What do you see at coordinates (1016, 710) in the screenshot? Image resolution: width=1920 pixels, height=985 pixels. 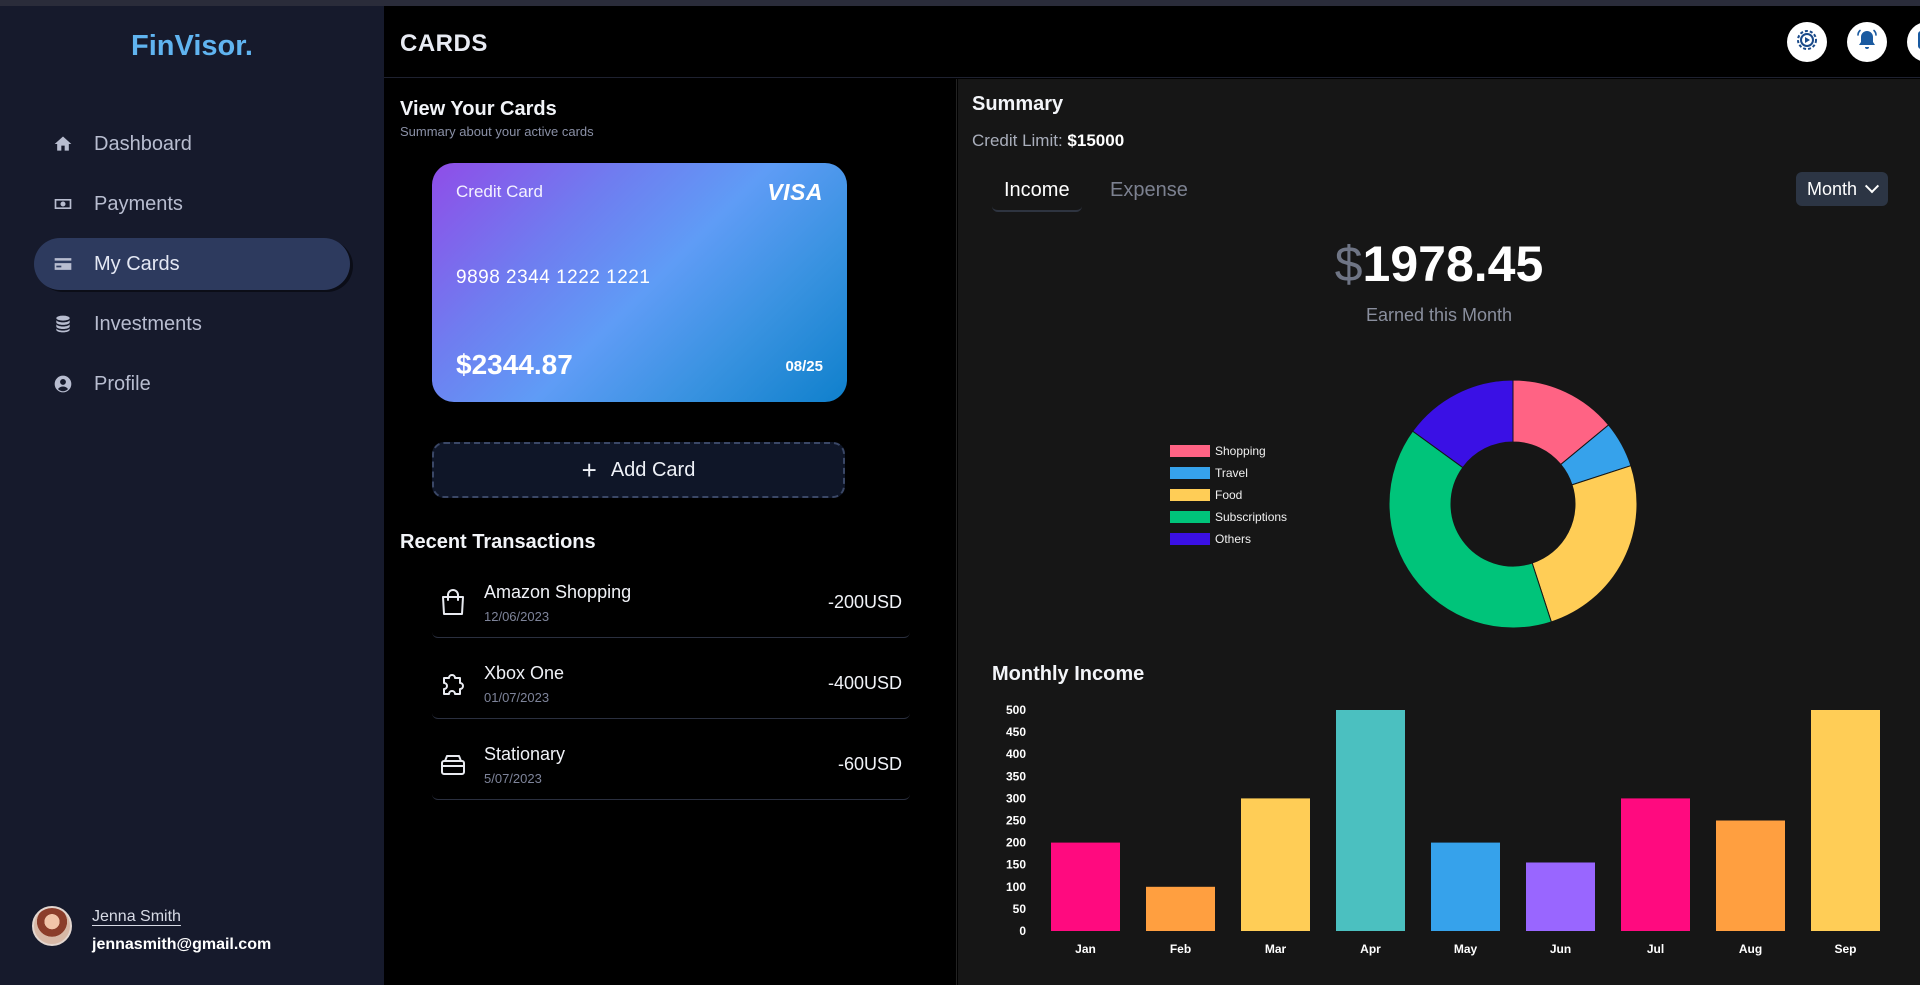 I see `y-tick-label: 500` at bounding box center [1016, 710].